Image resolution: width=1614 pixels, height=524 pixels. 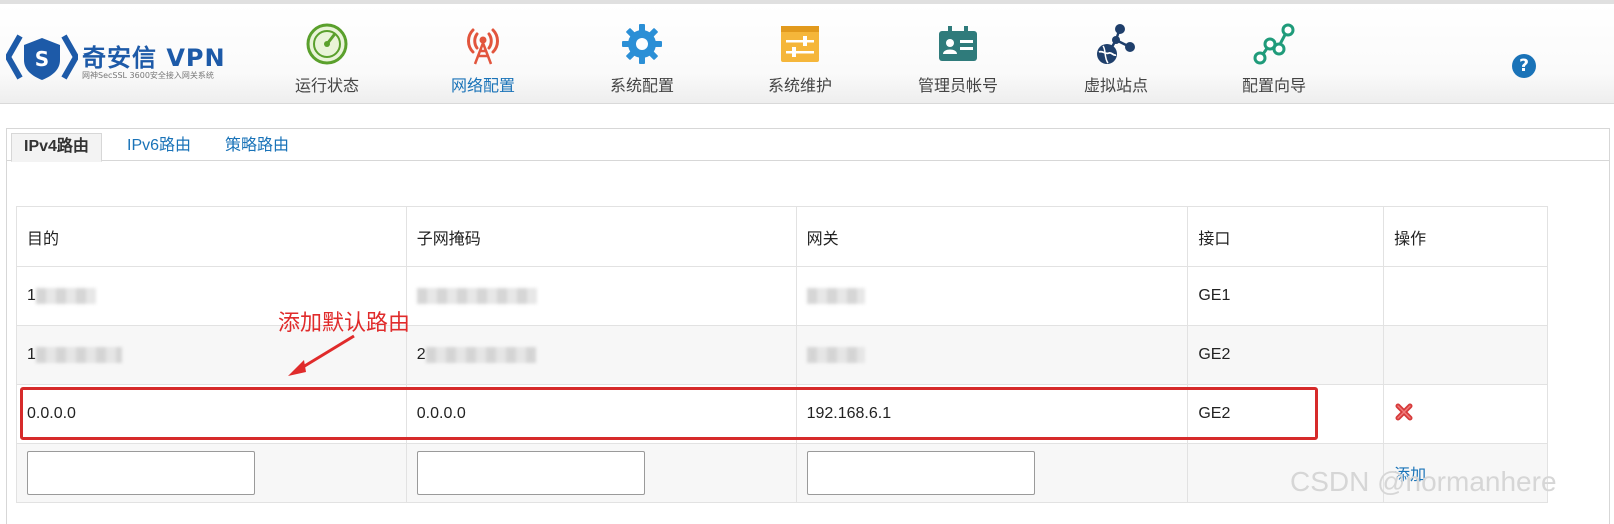 I want to click on table-header-row: 目的 子网掩码 网关 接口 操作, so click(x=782, y=236).